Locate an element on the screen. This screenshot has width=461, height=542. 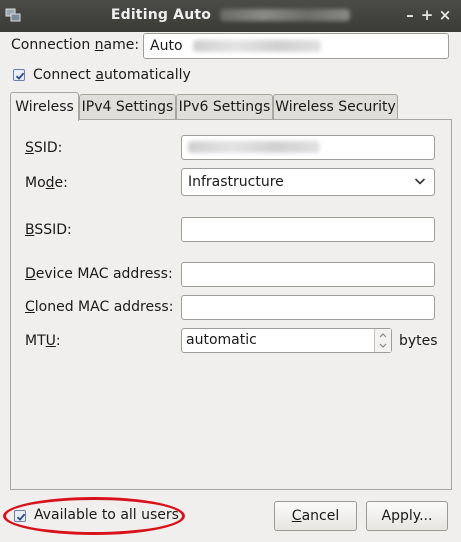
mode-label: Mode: is located at coordinates (46, 183).